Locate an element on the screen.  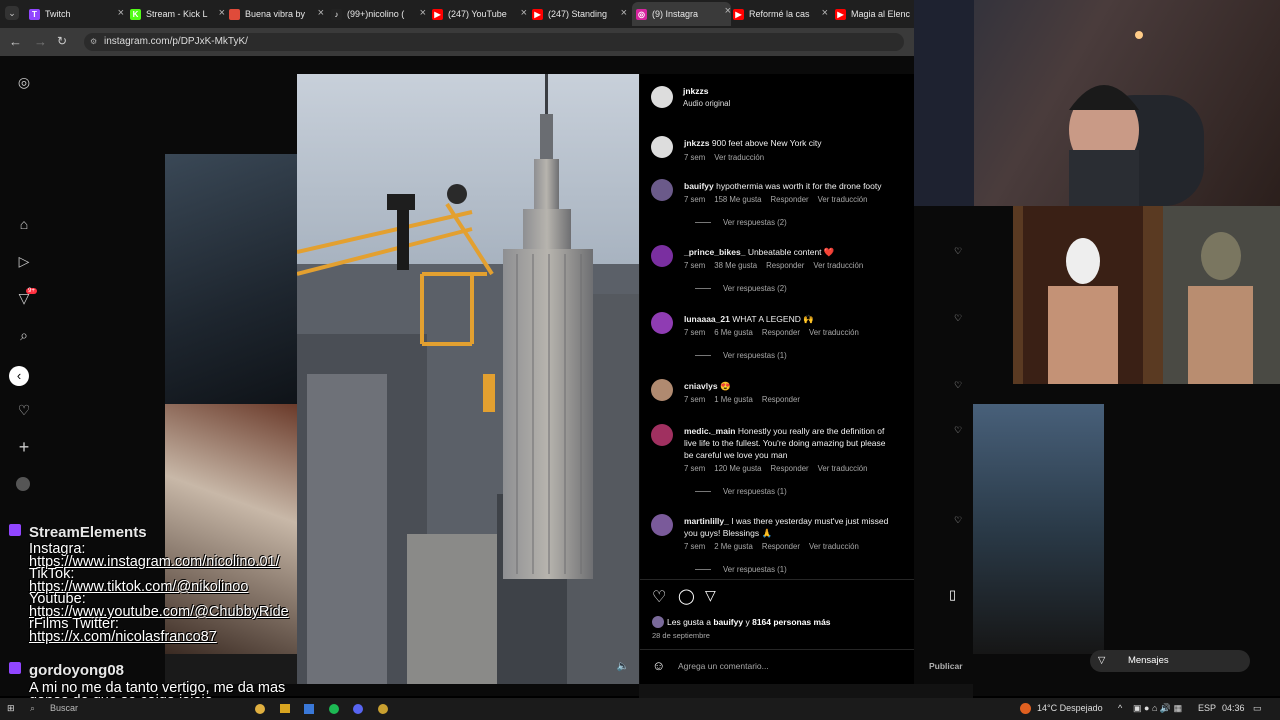
reload-icon: ↻ is located at coordinates (62, 41).